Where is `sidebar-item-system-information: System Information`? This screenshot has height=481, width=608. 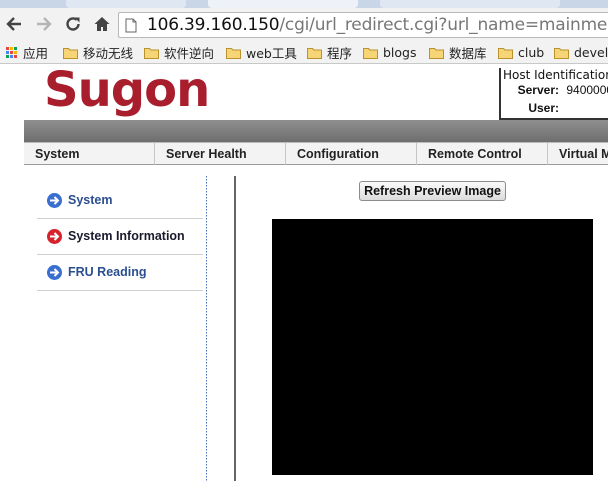
sidebar-item-system-information: System Information is located at coordinates (120, 237).